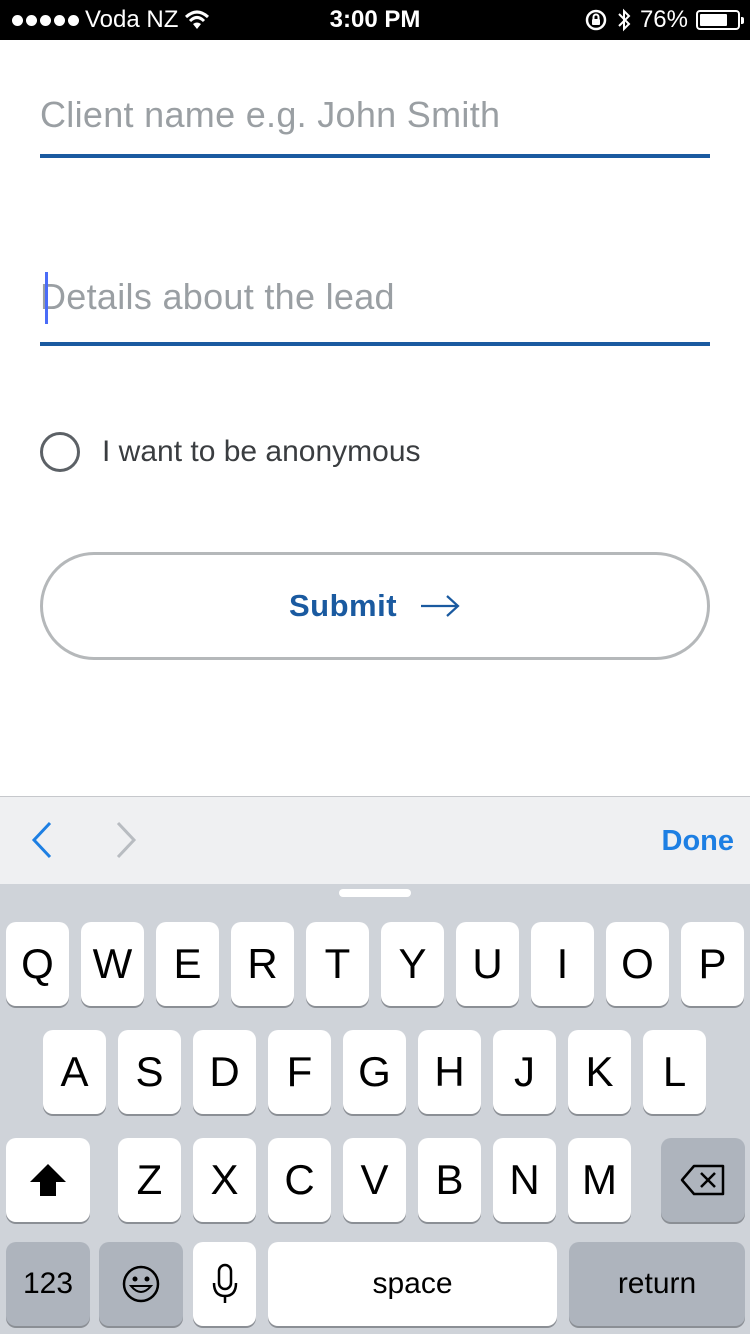 The height and width of the screenshot is (1334, 750). What do you see at coordinates (46, 298) in the screenshot?
I see `text-cursor` at bounding box center [46, 298].